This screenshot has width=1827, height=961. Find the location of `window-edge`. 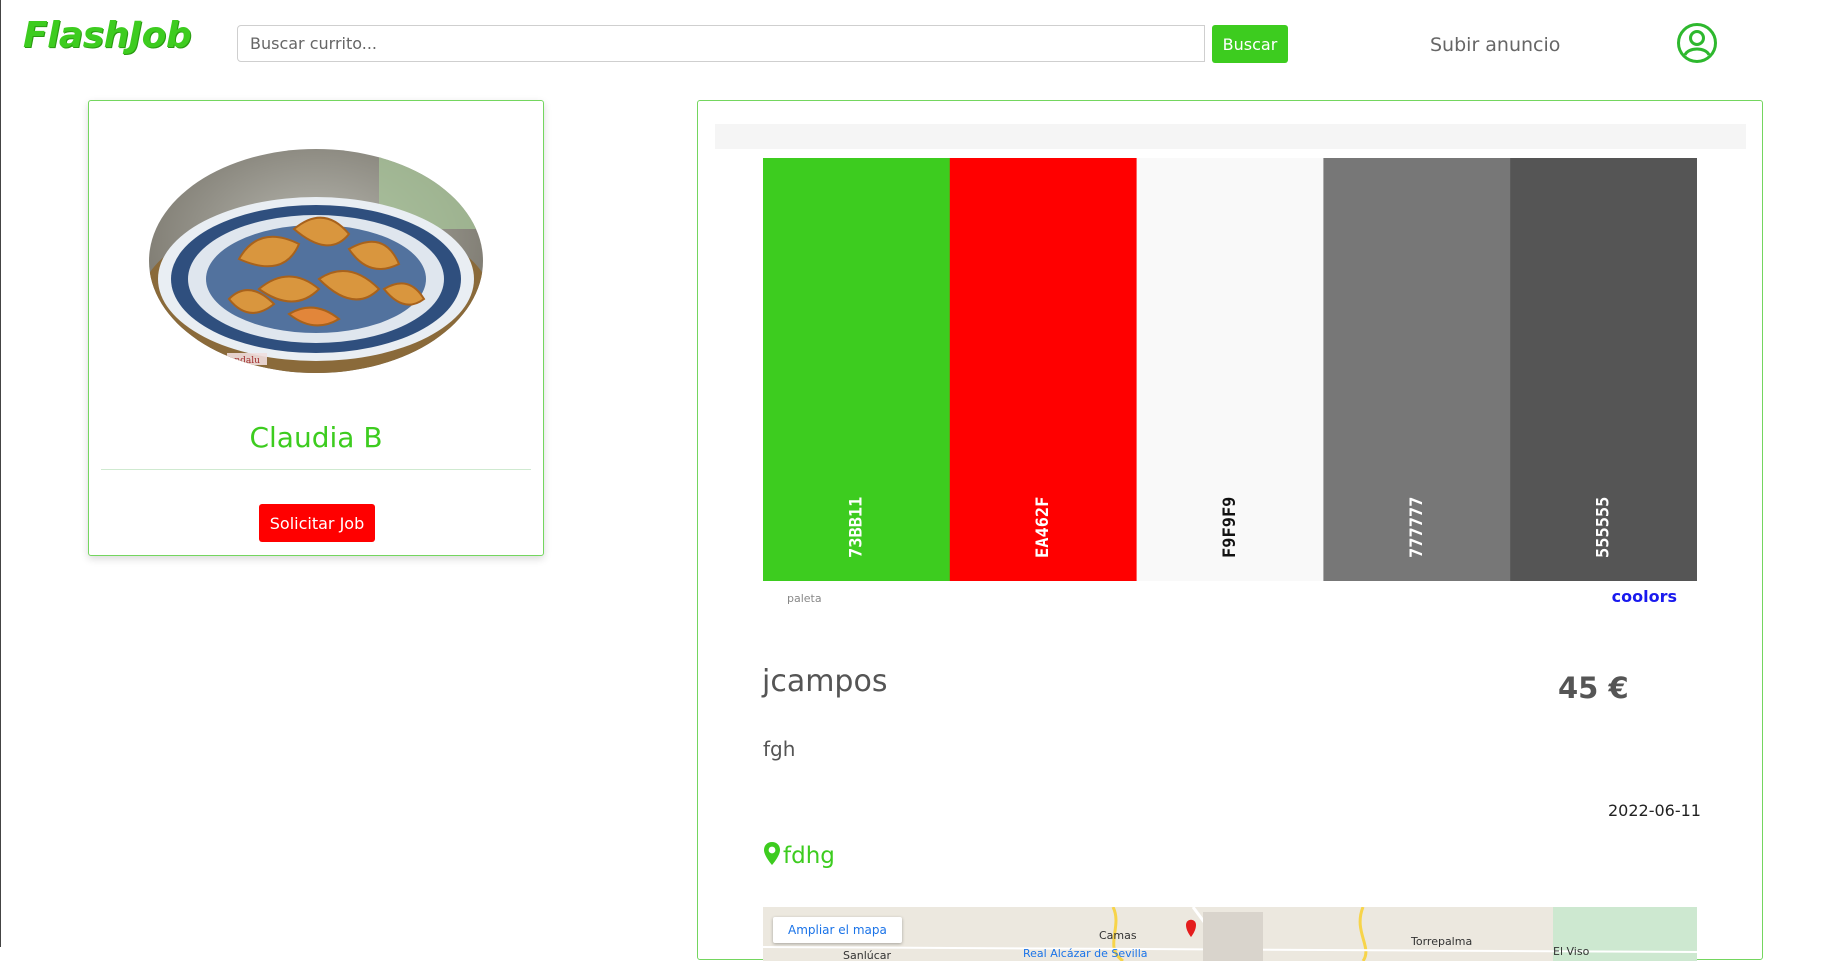

window-edge is located at coordinates (0, 473).